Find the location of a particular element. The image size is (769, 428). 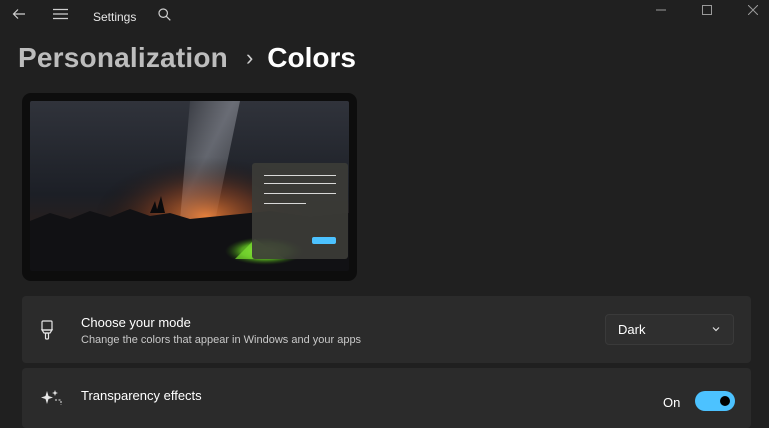

hamburger-menu-icon is located at coordinates (60, 14).